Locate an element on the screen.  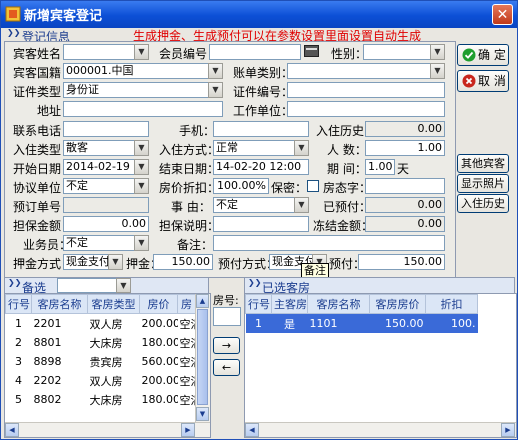
credit-field: 0.00 is located at coordinates (405, 224).